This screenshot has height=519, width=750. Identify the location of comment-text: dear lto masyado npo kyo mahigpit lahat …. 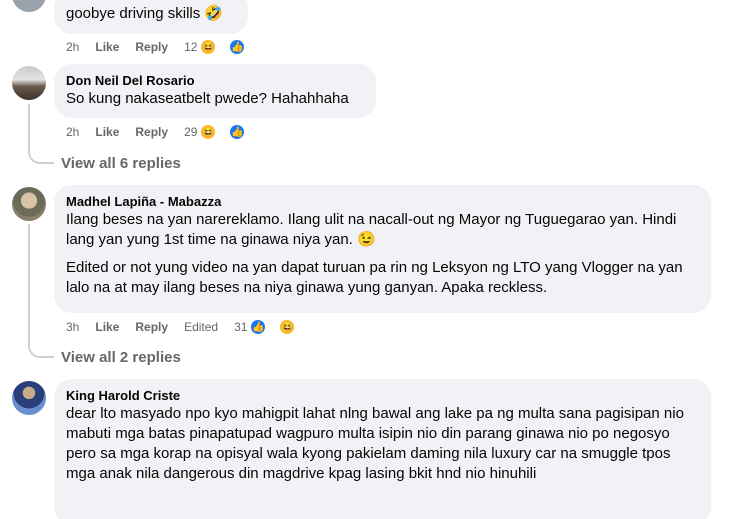
(375, 443).